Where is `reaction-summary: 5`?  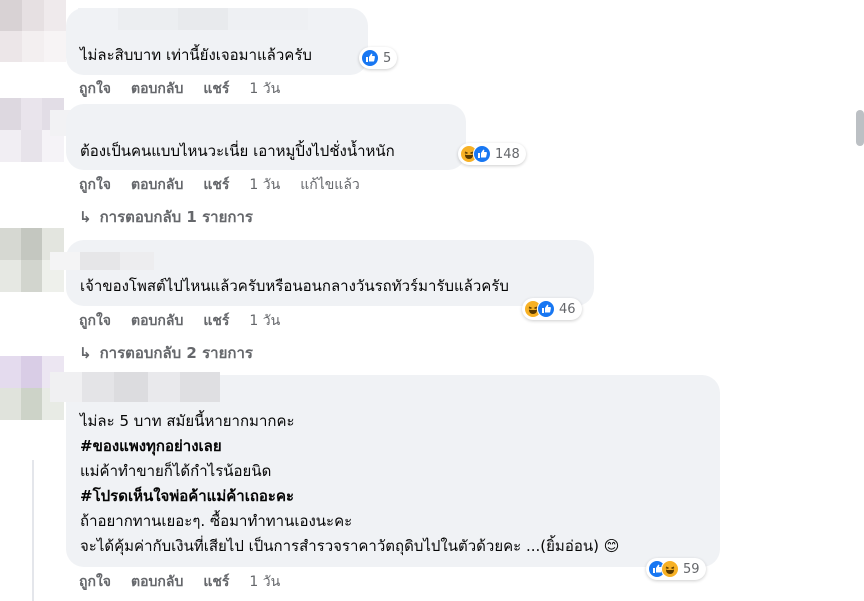
reaction-summary: 5 is located at coordinates (378, 58).